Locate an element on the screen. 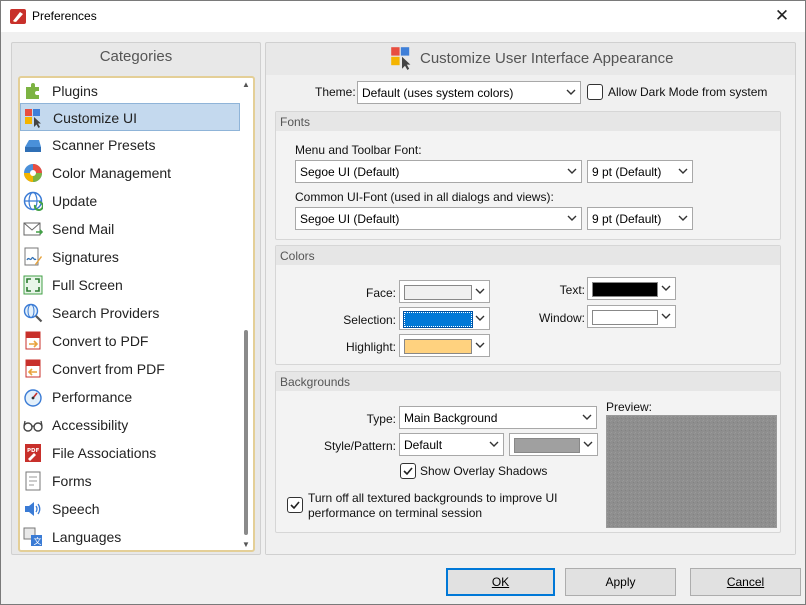 The height and width of the screenshot is (605, 806). category-item-performance: Performance is located at coordinates (130, 397).